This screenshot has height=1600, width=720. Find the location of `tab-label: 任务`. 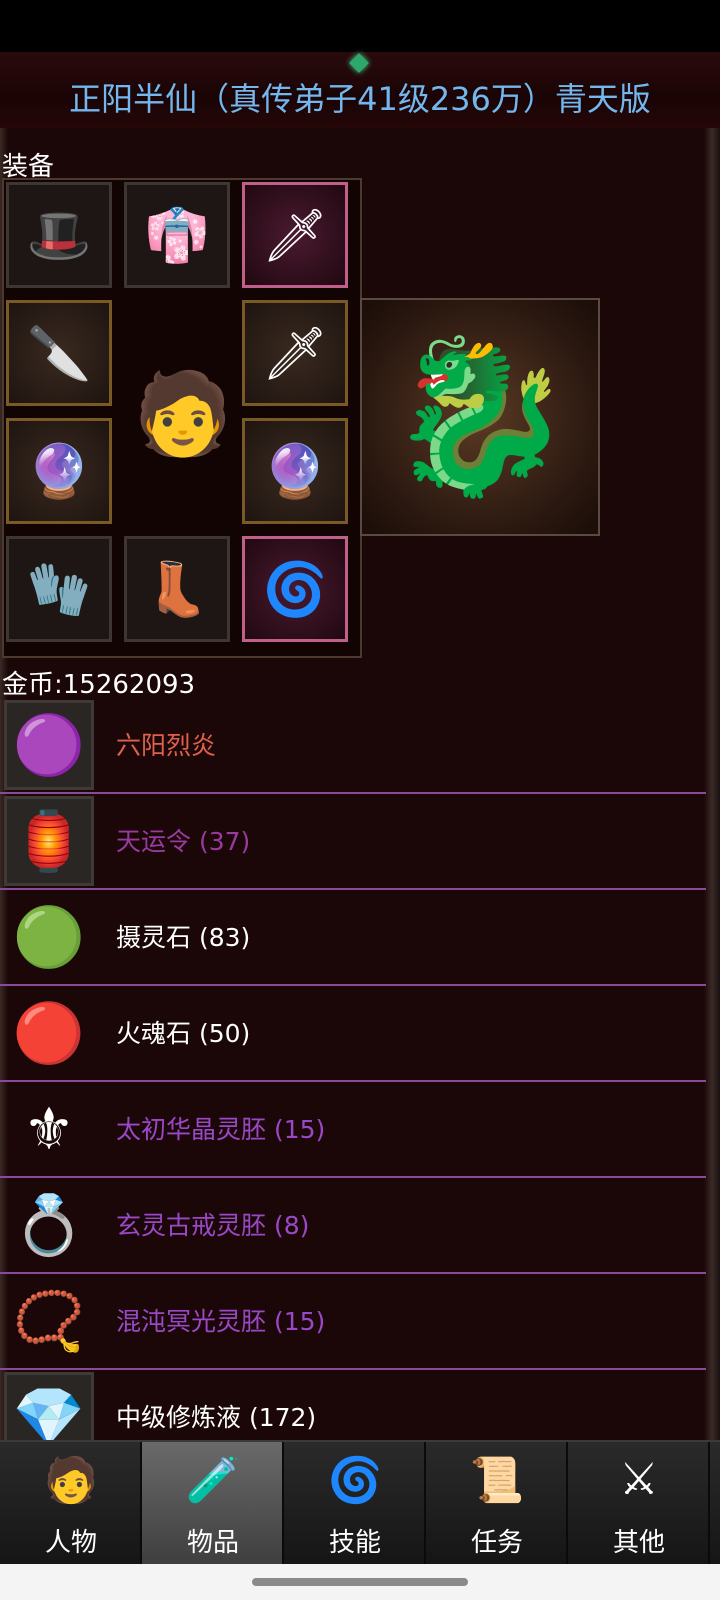

tab-label: 任务 is located at coordinates (496, 1543).